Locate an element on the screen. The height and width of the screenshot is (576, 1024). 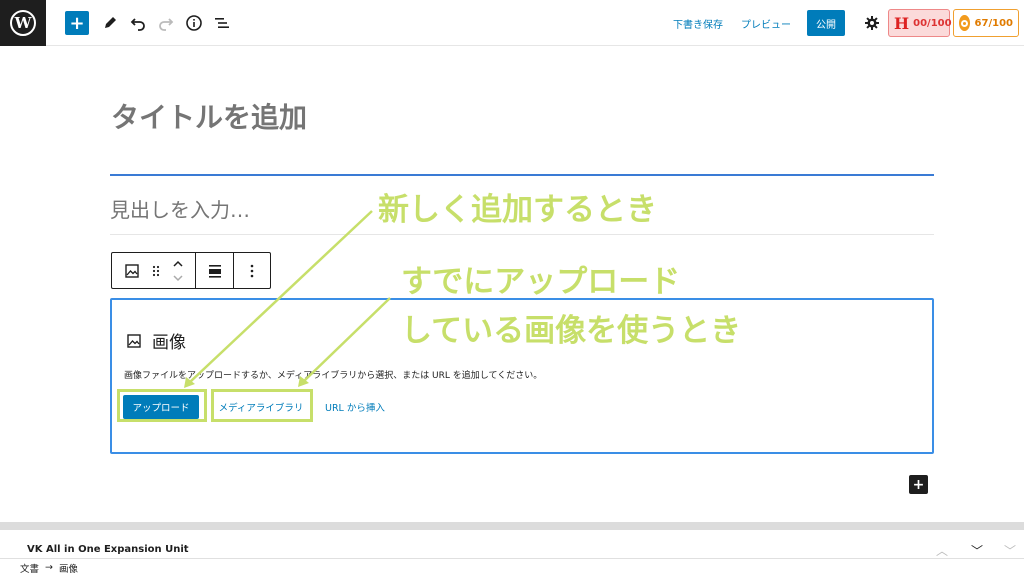
block-breadcrumbs: 文書 → 画像 is located at coordinates (512, 567).